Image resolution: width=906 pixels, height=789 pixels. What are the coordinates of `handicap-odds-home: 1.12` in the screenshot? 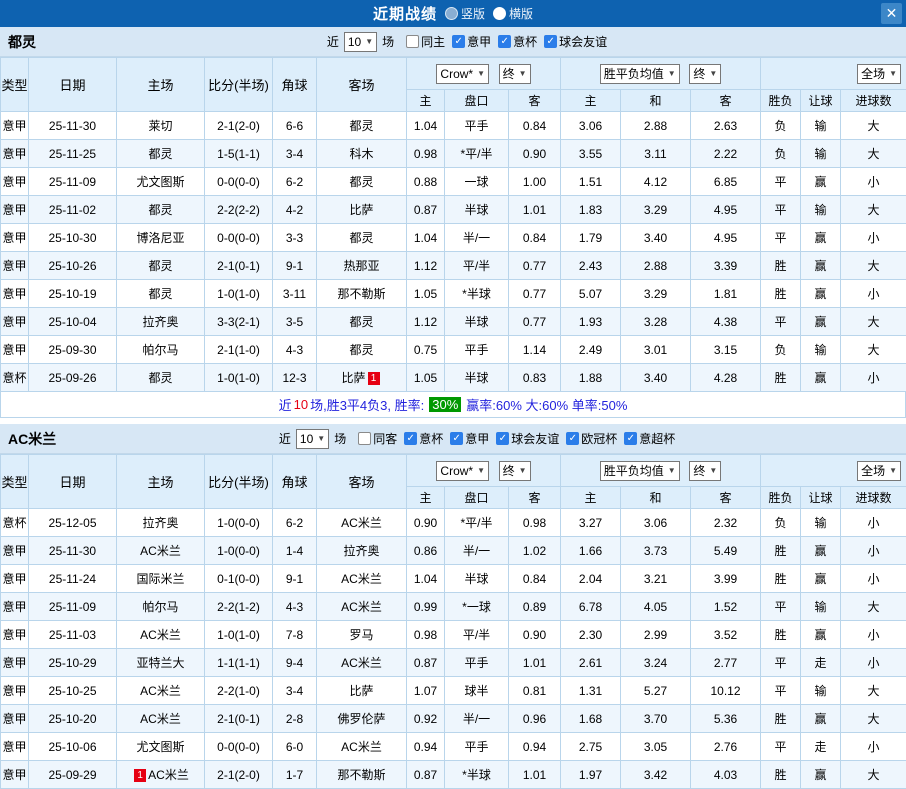 It's located at (426, 266).